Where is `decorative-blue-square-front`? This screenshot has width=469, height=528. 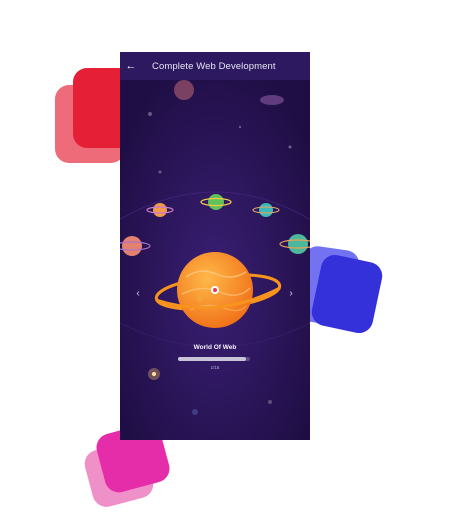
decorative-blue-square-front is located at coordinates (347, 294).